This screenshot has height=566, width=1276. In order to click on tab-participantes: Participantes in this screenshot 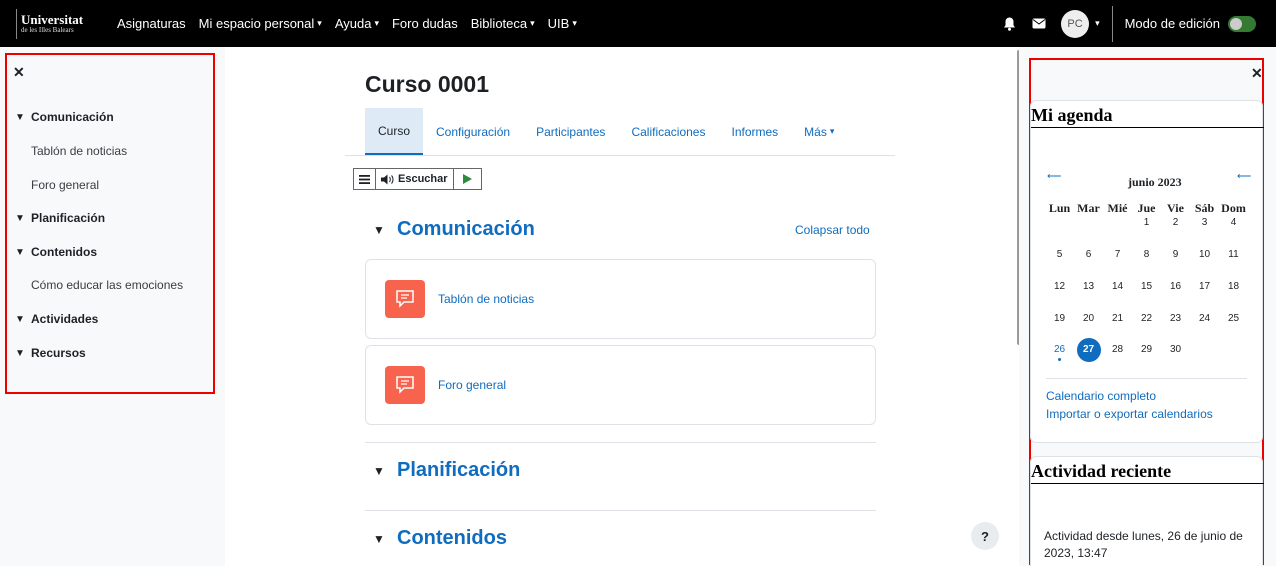, I will do `click(570, 131)`.